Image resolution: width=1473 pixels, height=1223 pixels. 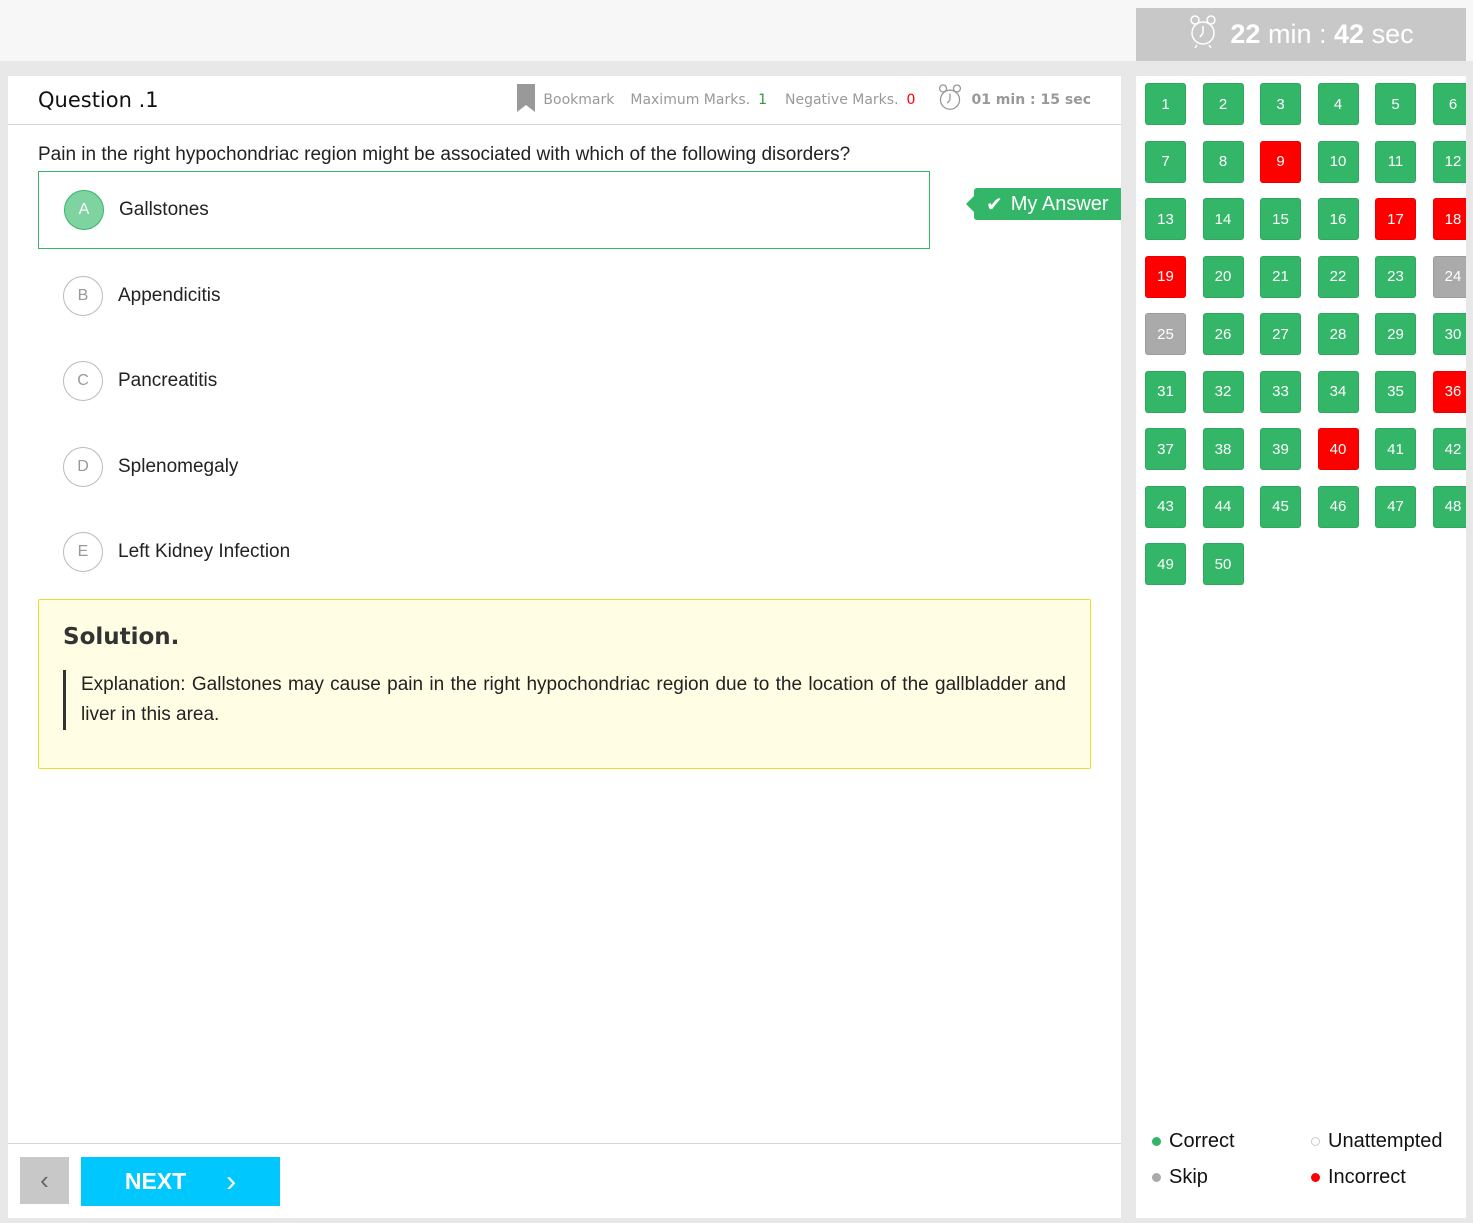 What do you see at coordinates (1223, 391) in the screenshot?
I see `palette-question-32: 32` at bounding box center [1223, 391].